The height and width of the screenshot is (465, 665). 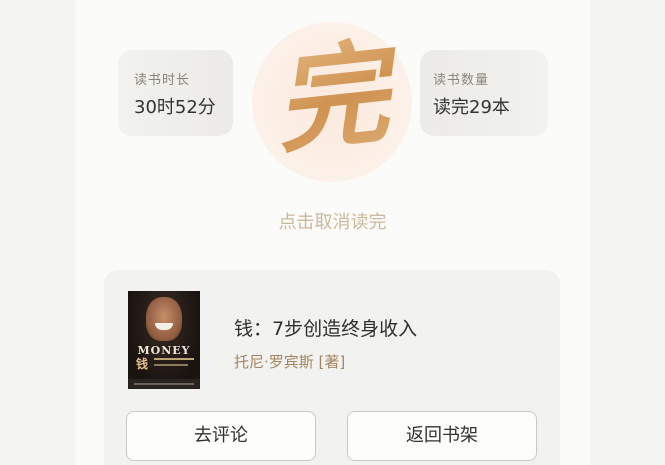 What do you see at coordinates (471, 107) in the screenshot?
I see `book-count-value: 读完29本` at bounding box center [471, 107].